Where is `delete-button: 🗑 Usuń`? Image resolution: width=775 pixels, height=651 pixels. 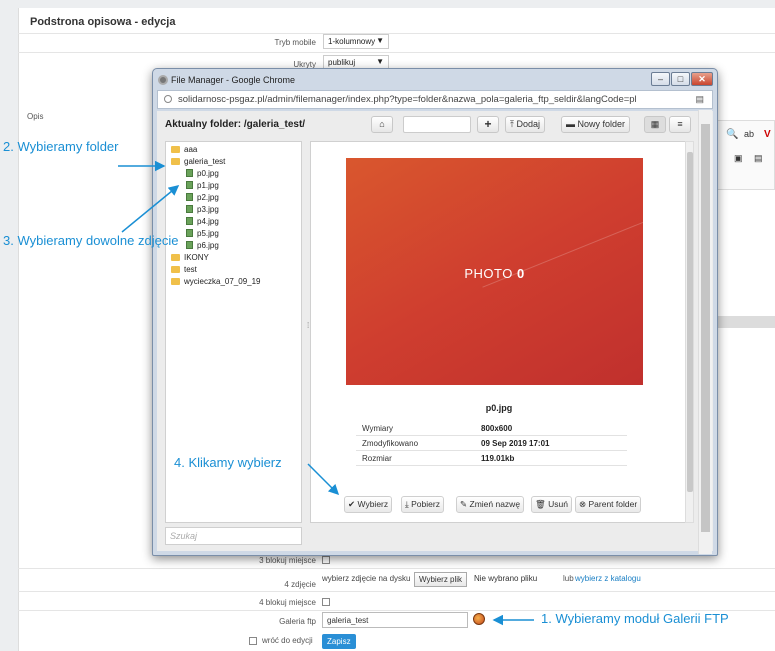
delete-button: 🗑 Usuń is located at coordinates (552, 504).